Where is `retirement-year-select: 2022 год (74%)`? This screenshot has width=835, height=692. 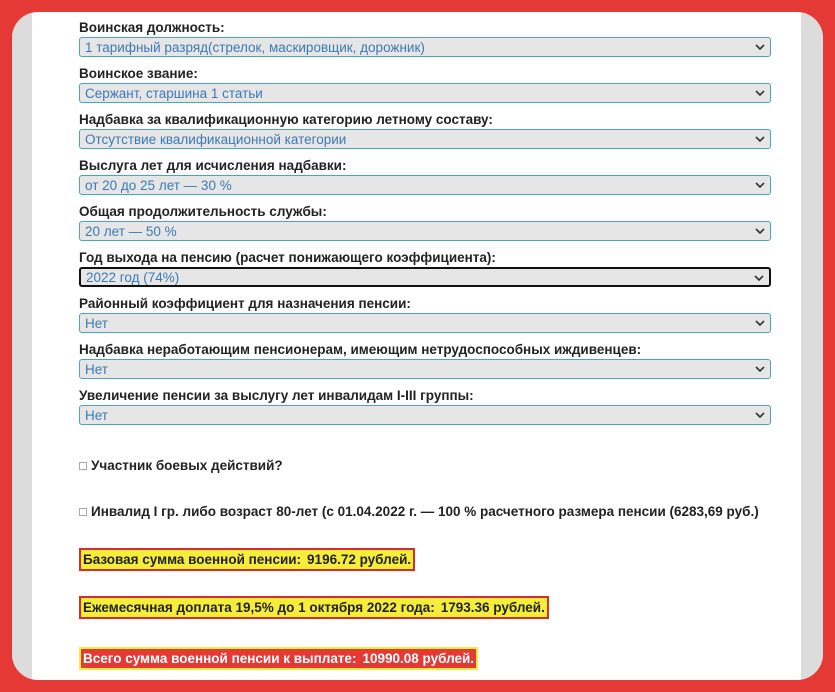
retirement-year-select: 2022 год (74%) is located at coordinates (425, 277).